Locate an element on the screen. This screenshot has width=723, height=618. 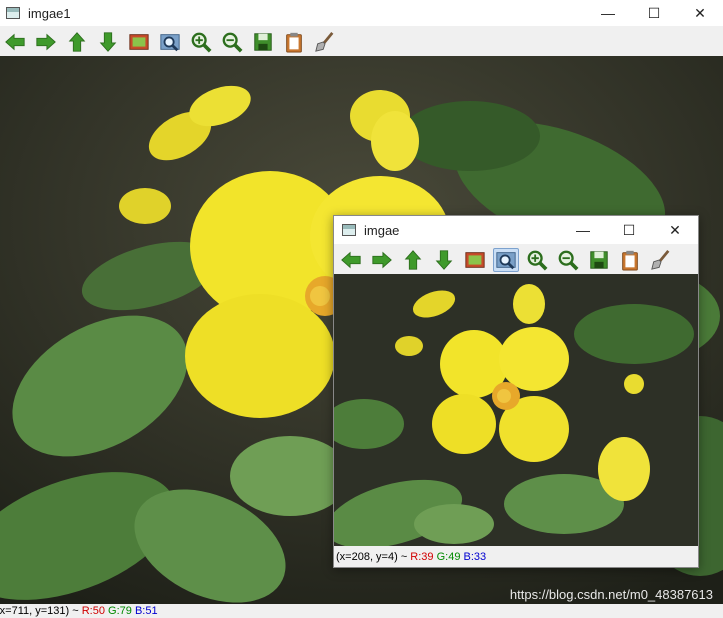
main-toolbar is located at coordinates (361, 42).